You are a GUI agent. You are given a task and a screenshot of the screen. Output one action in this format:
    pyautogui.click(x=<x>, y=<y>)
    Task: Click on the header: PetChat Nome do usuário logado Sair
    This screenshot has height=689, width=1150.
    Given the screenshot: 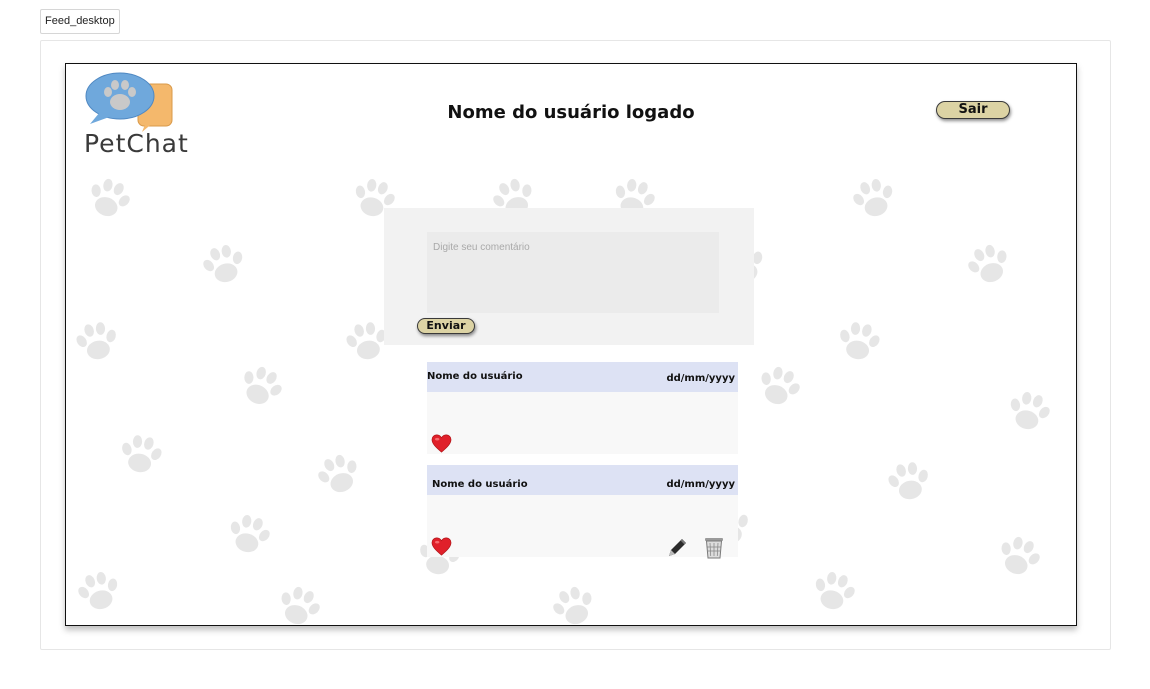 What is the action you would take?
    pyautogui.click(x=571, y=116)
    